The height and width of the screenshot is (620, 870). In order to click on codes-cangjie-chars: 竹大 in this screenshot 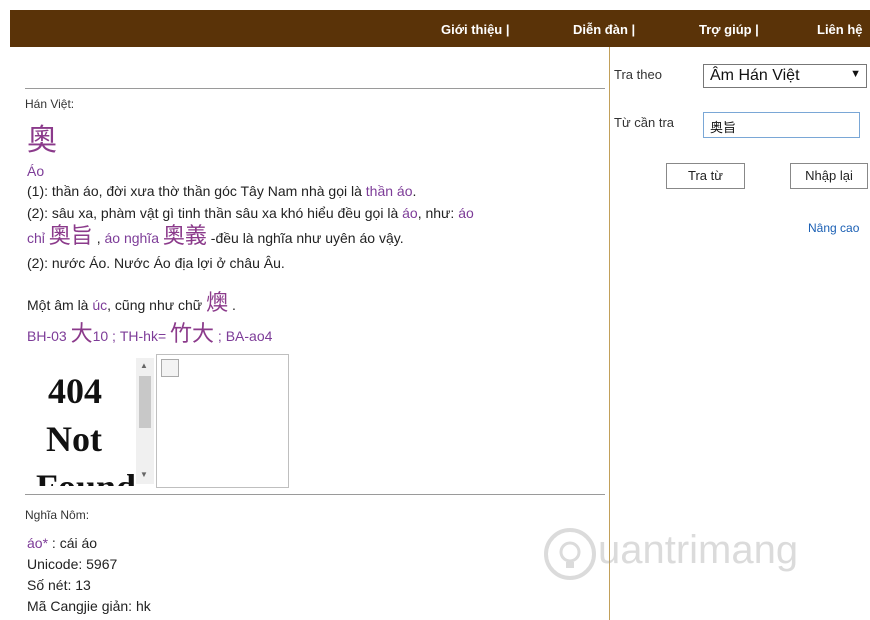, I will do `click(192, 334)`.